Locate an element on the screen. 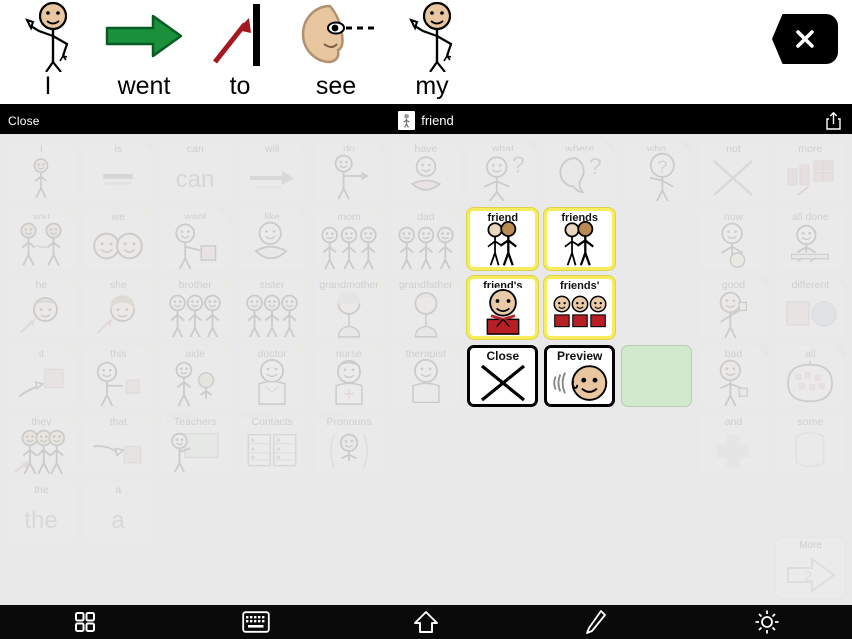  board-cell-sister: sister is located at coordinates (272, 307).